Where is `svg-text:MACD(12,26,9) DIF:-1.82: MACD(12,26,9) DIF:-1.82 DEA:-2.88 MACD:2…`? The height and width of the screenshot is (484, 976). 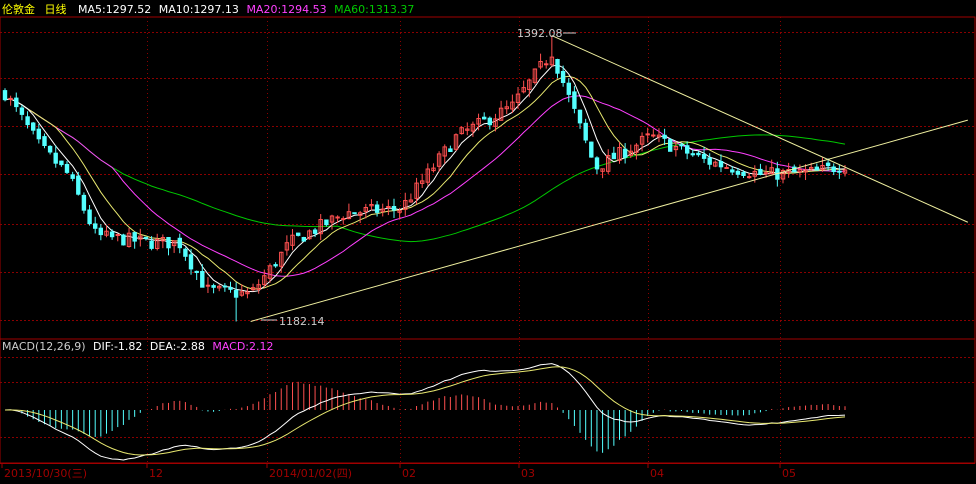 svg-text:MACD(12,26,9) DIF:-1.82: MACD(12,26,9) DIF:-1.82 DEA:-2.88 MACD:2… is located at coordinates (138, 346).